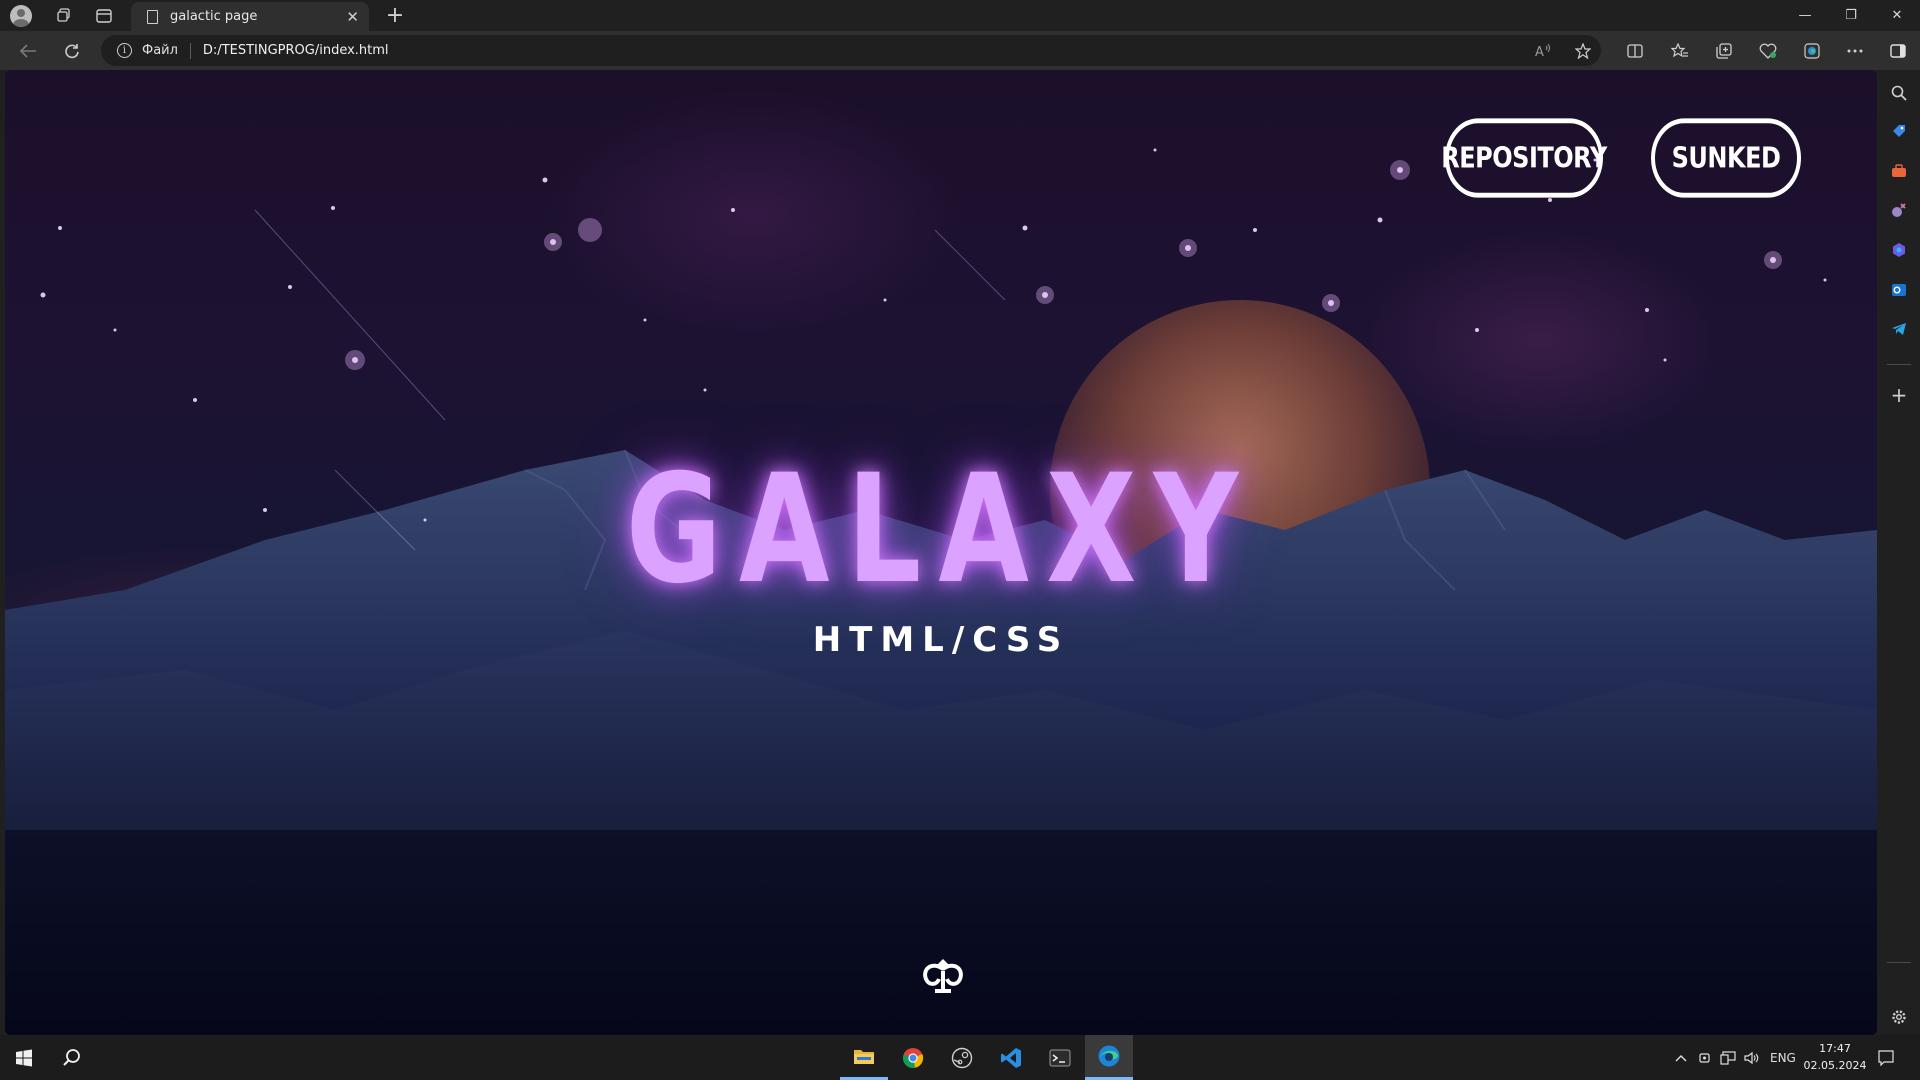  What do you see at coordinates (64, 15) in the screenshot?
I see `workspaces-icon` at bounding box center [64, 15].